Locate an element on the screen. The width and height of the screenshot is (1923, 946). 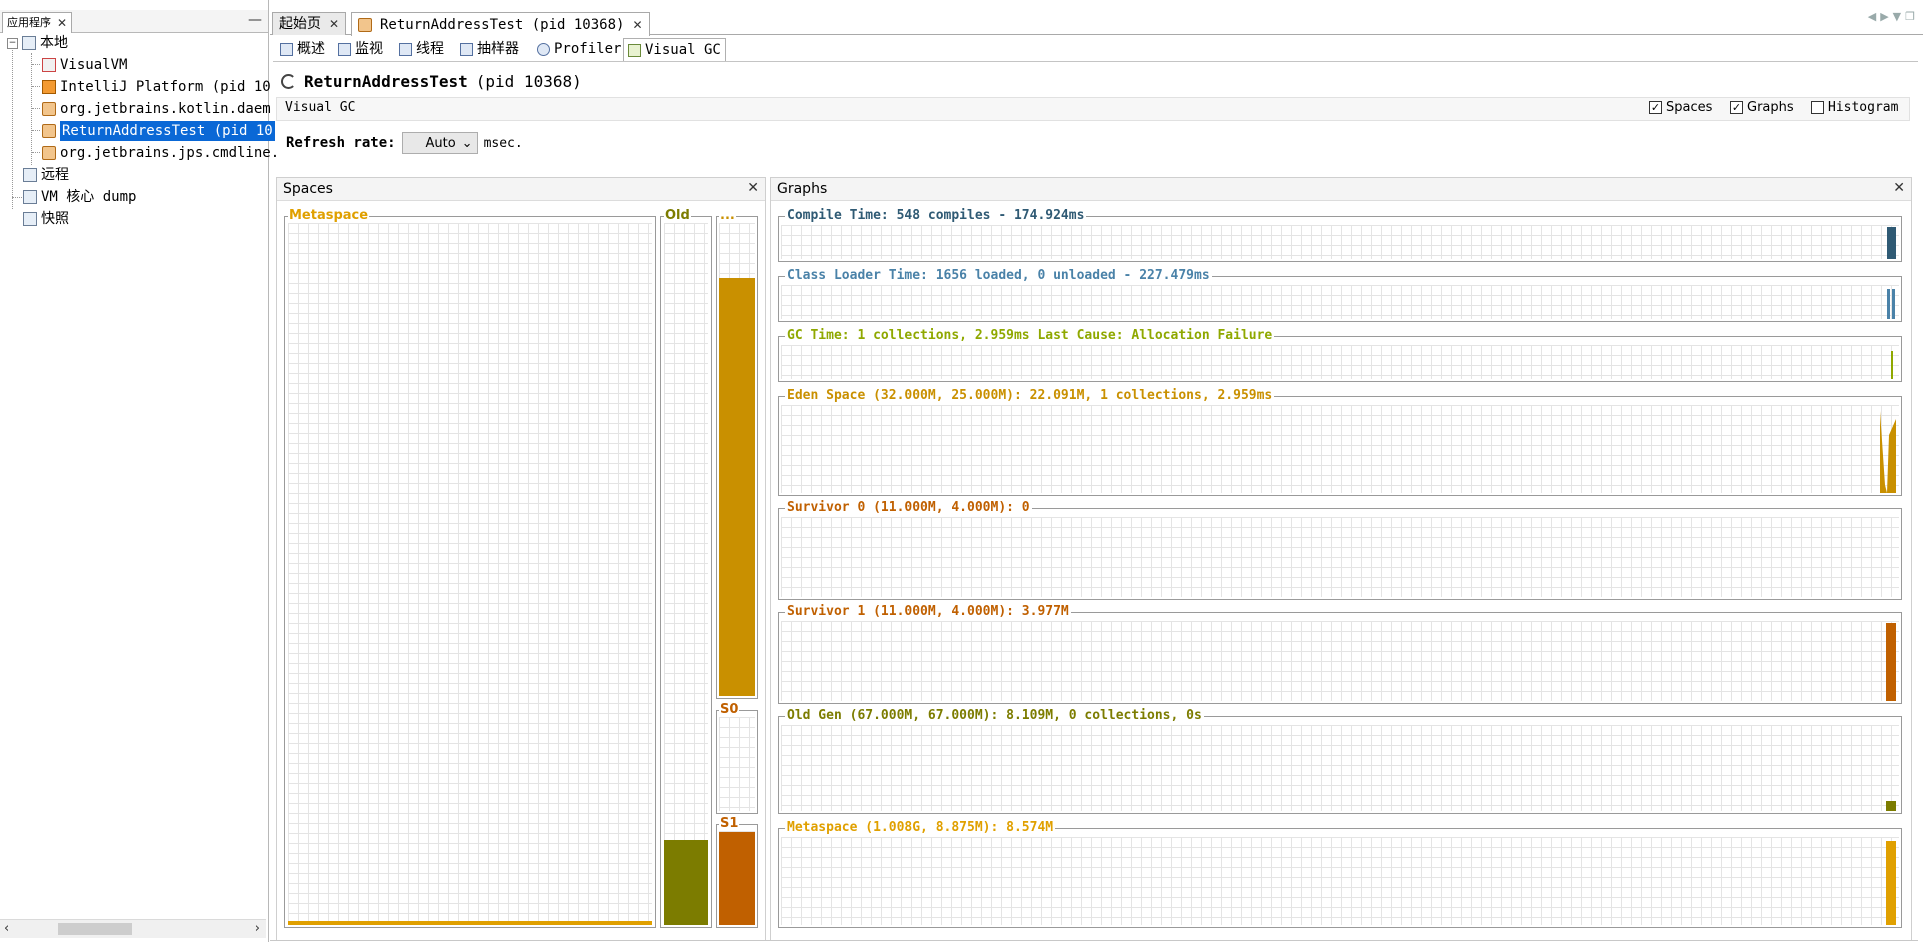
survivor0-plot is located at coordinates (1340, 557).